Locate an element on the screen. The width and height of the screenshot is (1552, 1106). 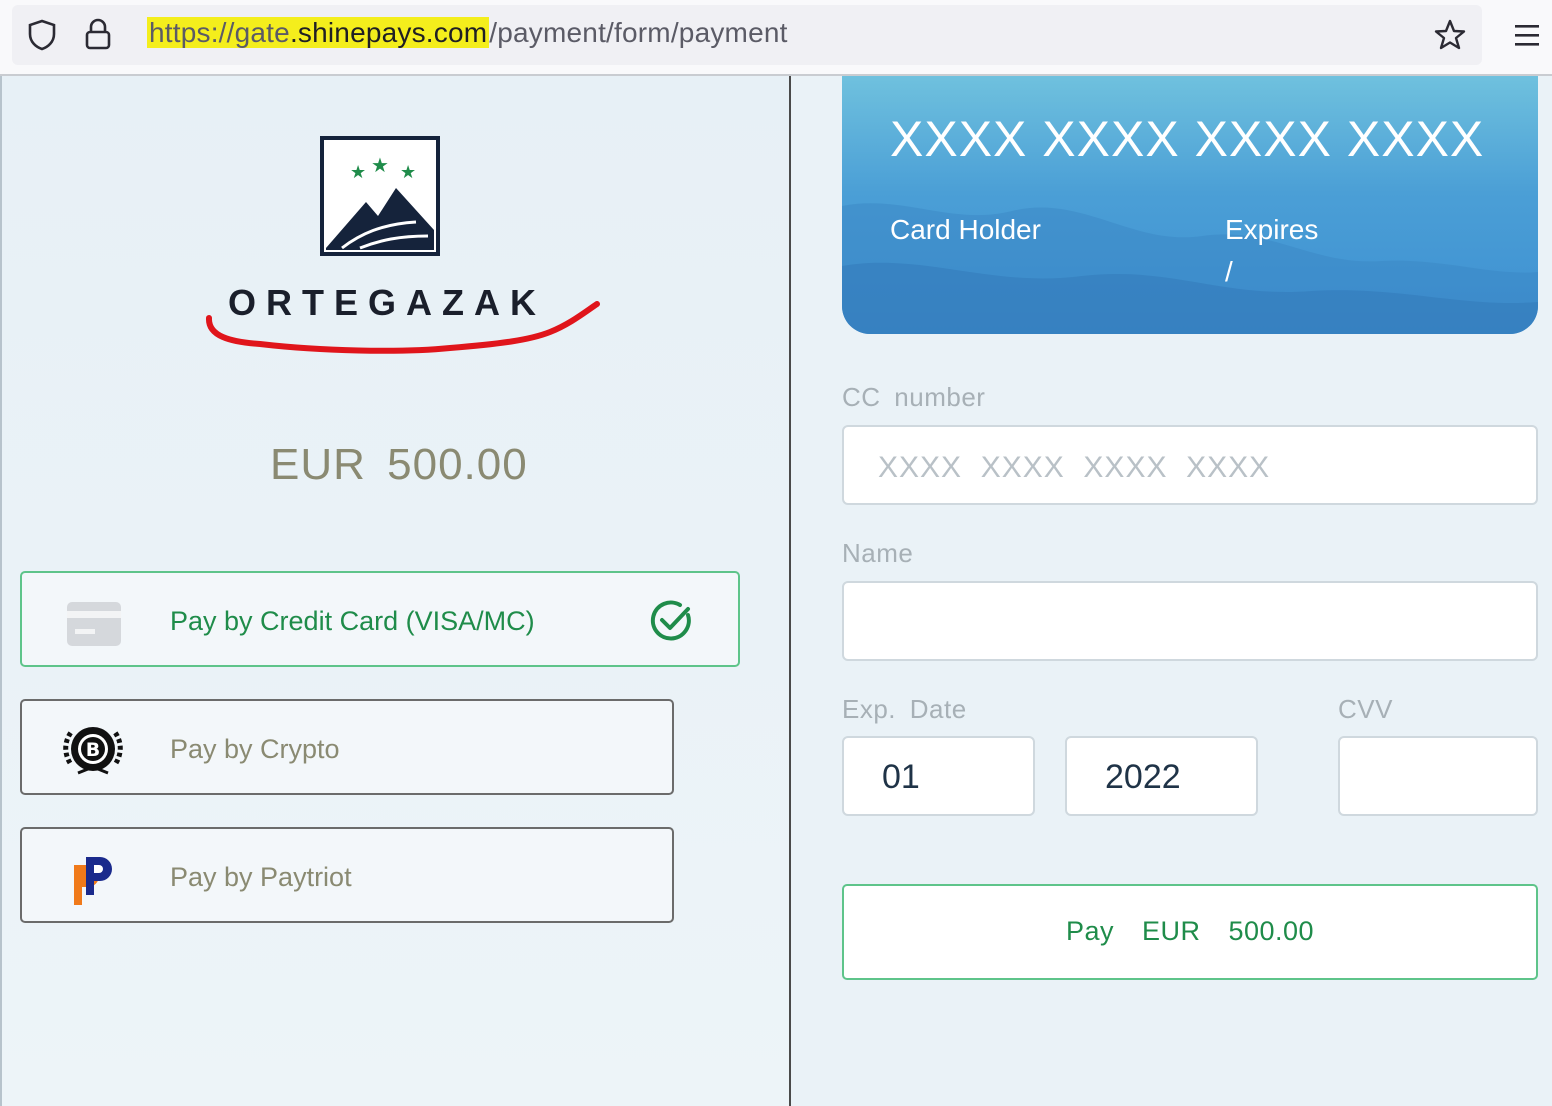
url-path: /payment/form/payment is located at coordinates (638, 32).